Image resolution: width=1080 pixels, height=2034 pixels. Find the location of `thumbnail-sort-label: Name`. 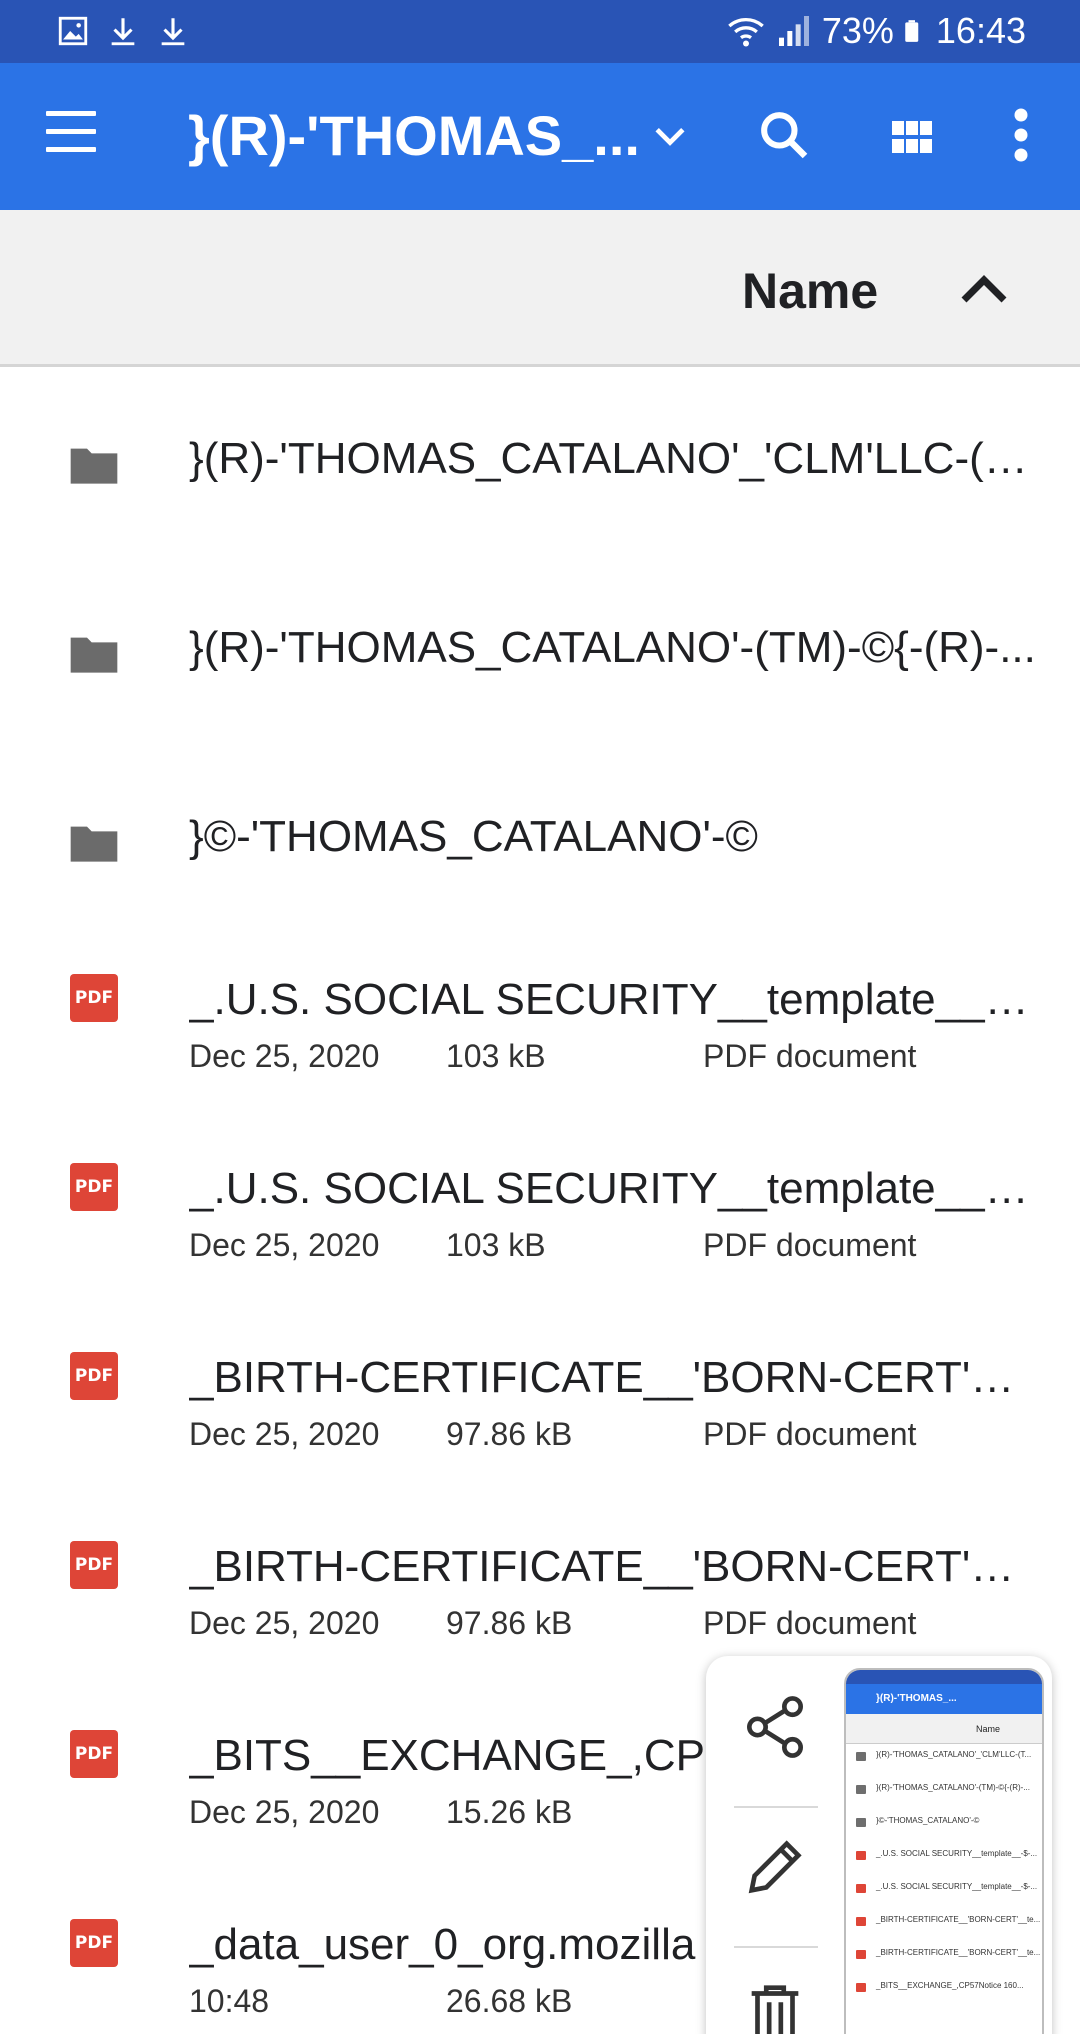

thumbnail-sort-label: Name is located at coordinates (944, 1729).